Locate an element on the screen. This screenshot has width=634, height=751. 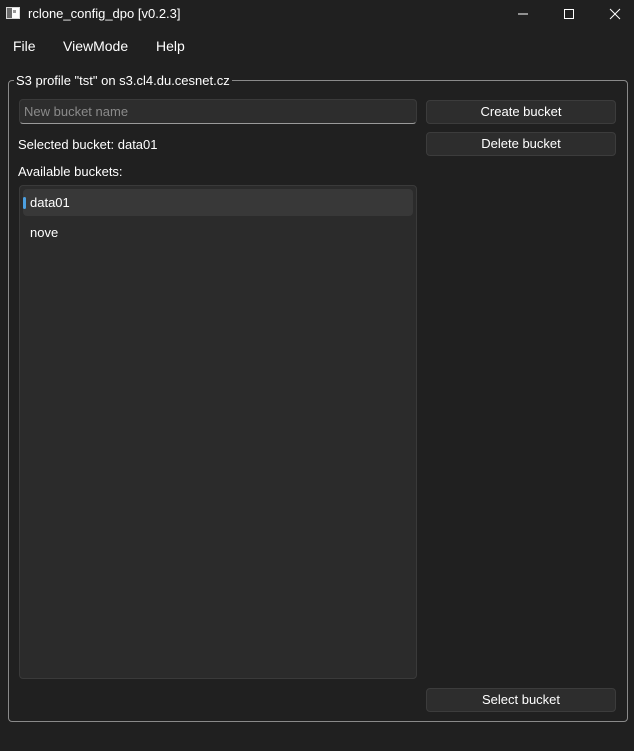
menu-viewmode: ViewMode is located at coordinates (95, 46).